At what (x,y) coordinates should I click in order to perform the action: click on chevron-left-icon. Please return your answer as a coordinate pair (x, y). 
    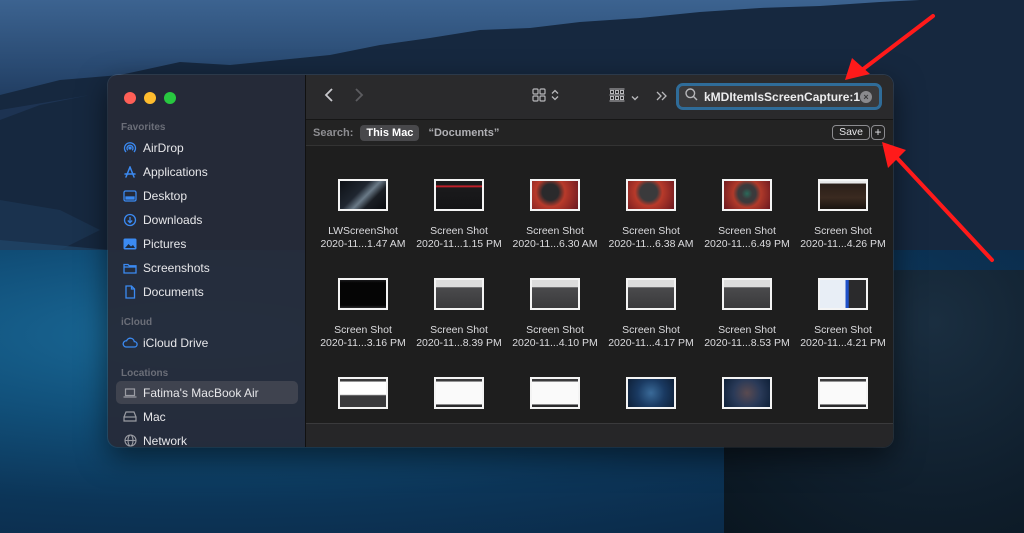
    Looking at the image, I should click on (329, 97).